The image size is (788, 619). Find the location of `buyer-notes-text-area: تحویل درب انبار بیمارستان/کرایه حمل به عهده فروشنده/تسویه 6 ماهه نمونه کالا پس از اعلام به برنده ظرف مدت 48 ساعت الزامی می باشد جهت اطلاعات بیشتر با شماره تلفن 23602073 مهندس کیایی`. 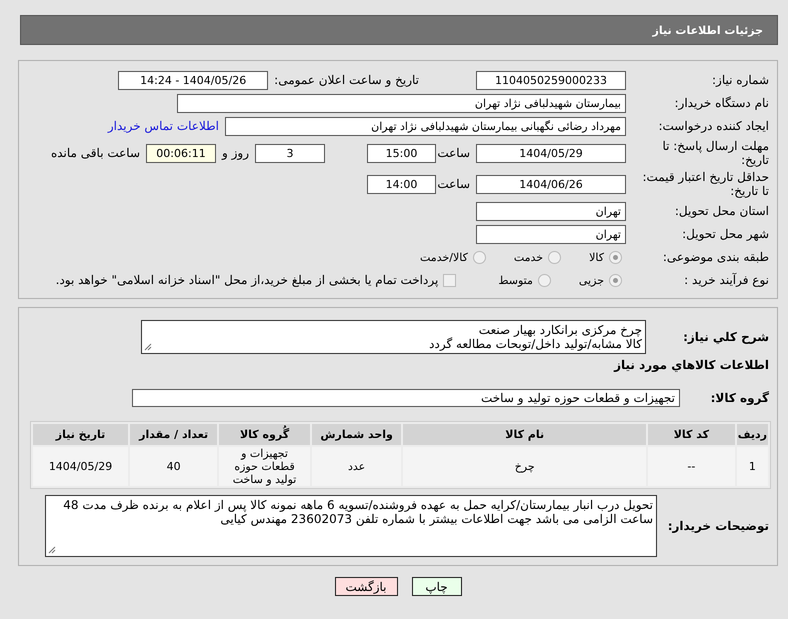

buyer-notes-text-area: تحویل درب انبار بیمارستان/کرایه حمل به عهده فروشنده/تسویه 6 ماهه نمونه کالا پس از اعلام به برنده ظرف مدت 48 ساعت الزامی می باشد جهت اطلاعات بیشتر با شماره تلفن 23602073 مهندس کیایی is located at coordinates (351, 526).